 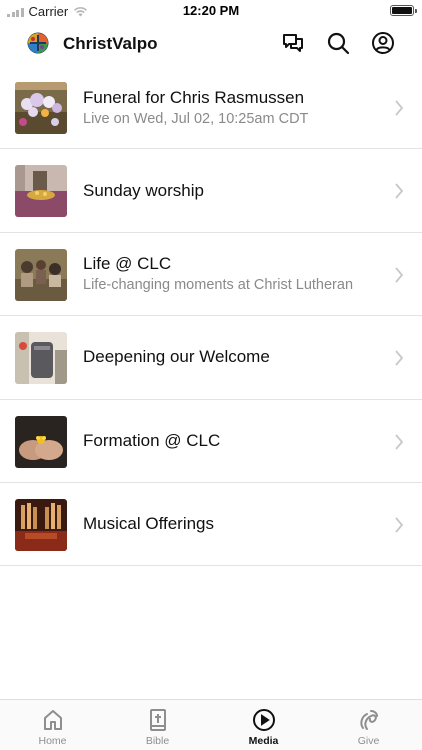 I want to click on battery-icon, so click(x=403, y=10).